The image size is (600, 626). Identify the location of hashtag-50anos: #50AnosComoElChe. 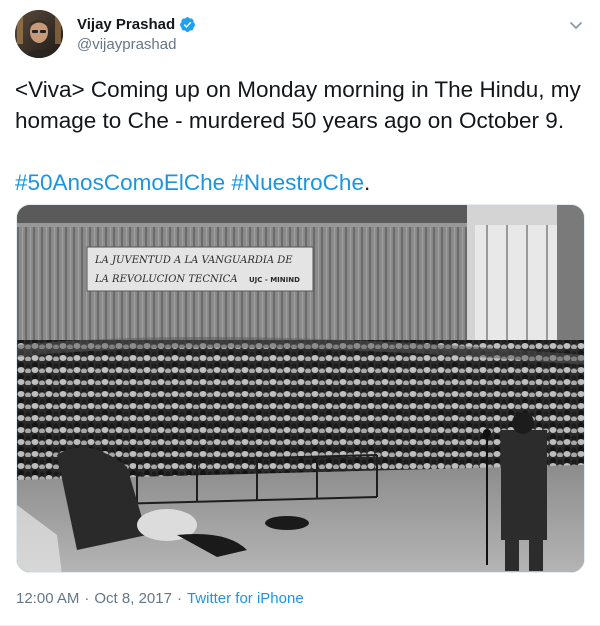
(120, 182).